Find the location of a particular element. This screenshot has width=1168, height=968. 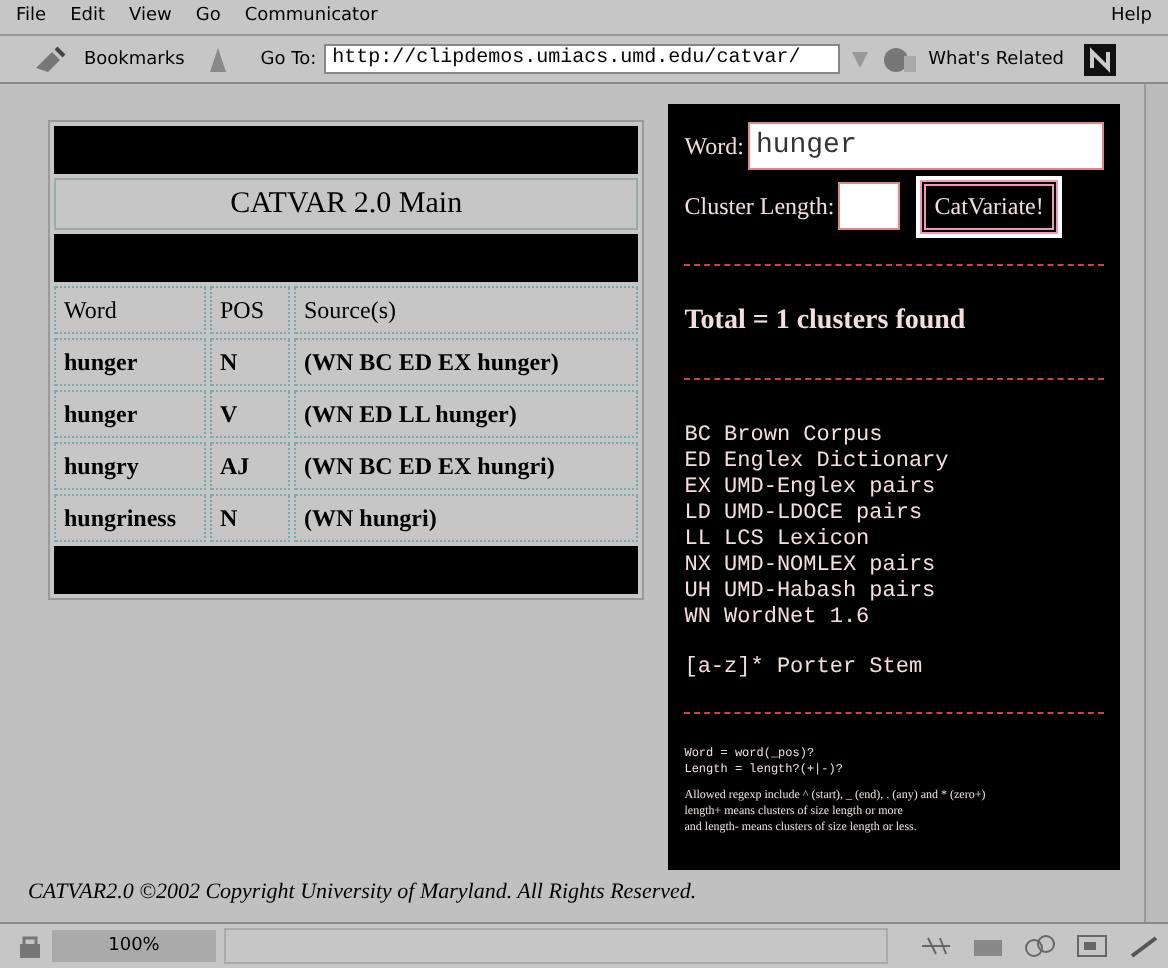

legend-item: EX UMD-Englex pairs is located at coordinates (811, 489).